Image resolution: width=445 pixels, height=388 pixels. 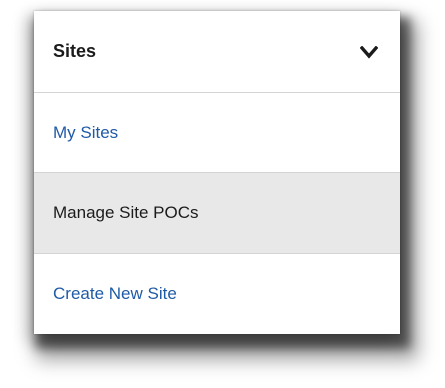 What do you see at coordinates (86, 132) in the screenshot?
I see `menu-item-label: My Sites` at bounding box center [86, 132].